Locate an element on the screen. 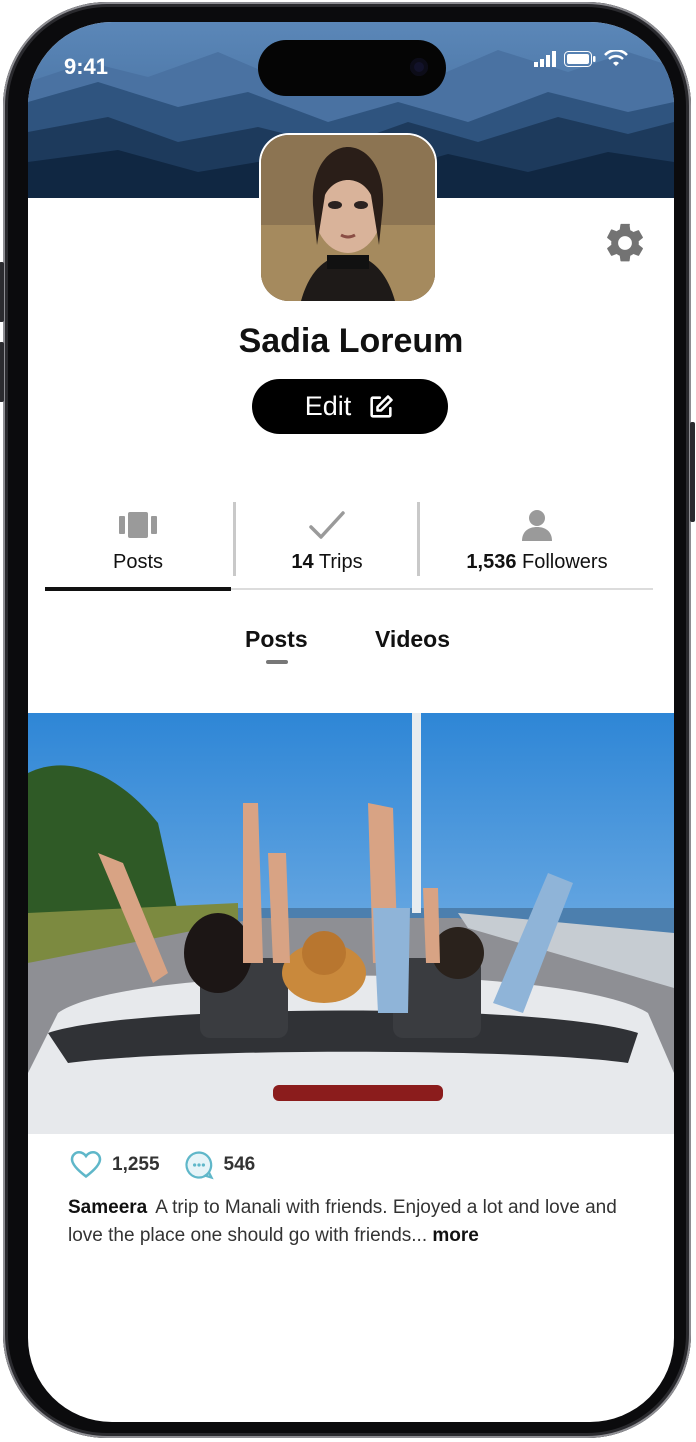  stat-posts-label: Posts is located at coordinates (138, 562).